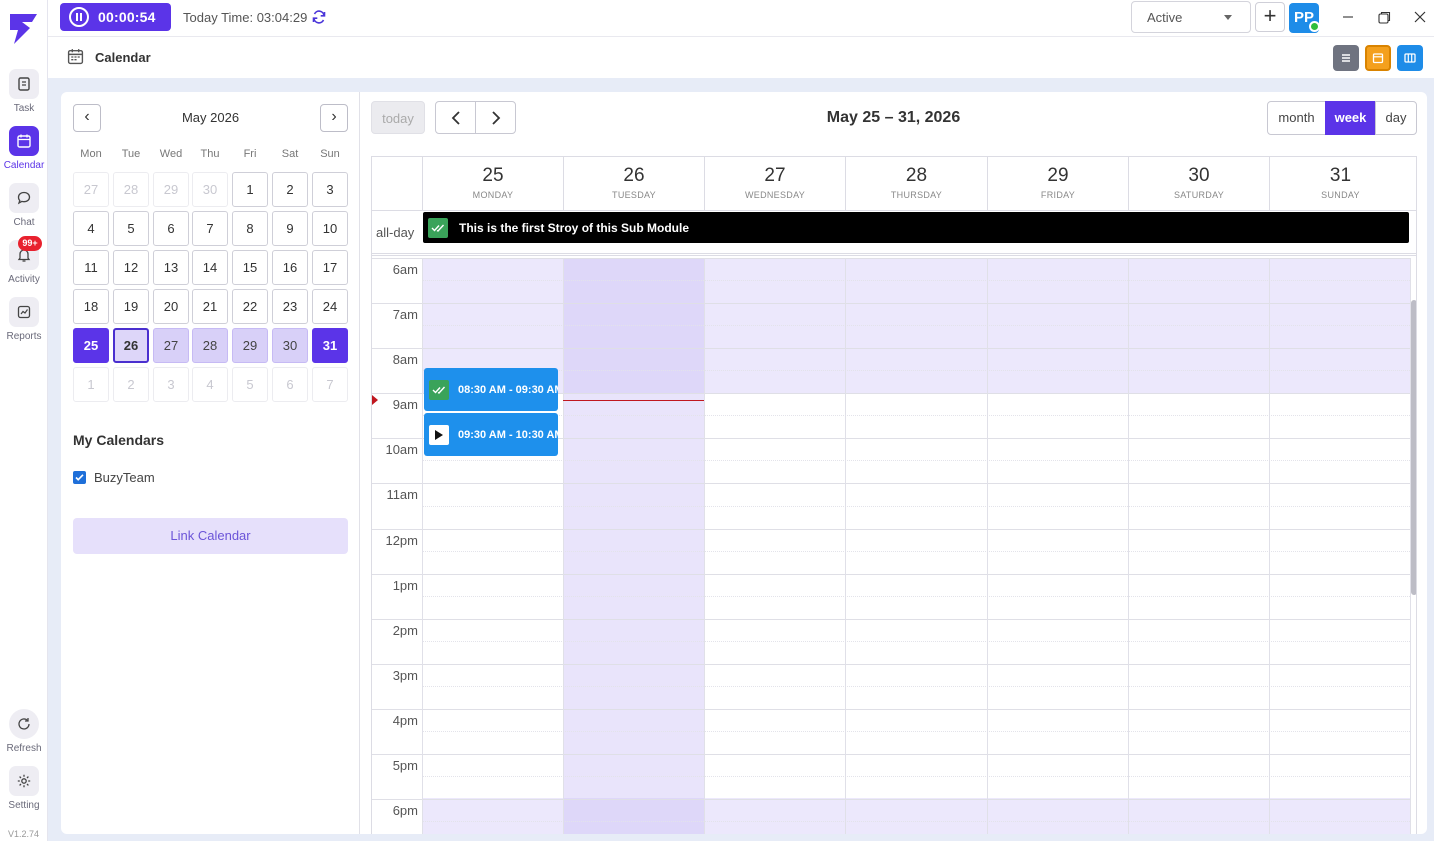  I want to click on mini-day: 9, so click(290, 228).